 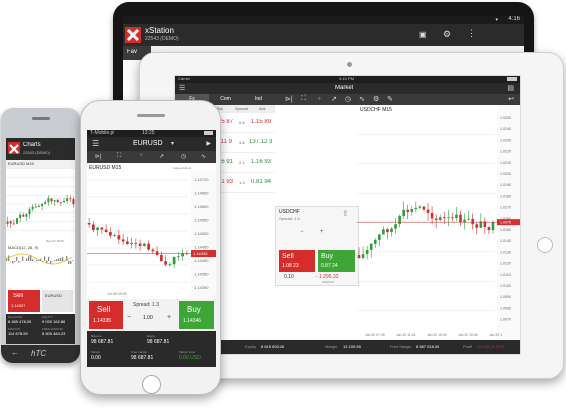 I want to click on price-tick-label: 1.0100, so click(x=505, y=286).